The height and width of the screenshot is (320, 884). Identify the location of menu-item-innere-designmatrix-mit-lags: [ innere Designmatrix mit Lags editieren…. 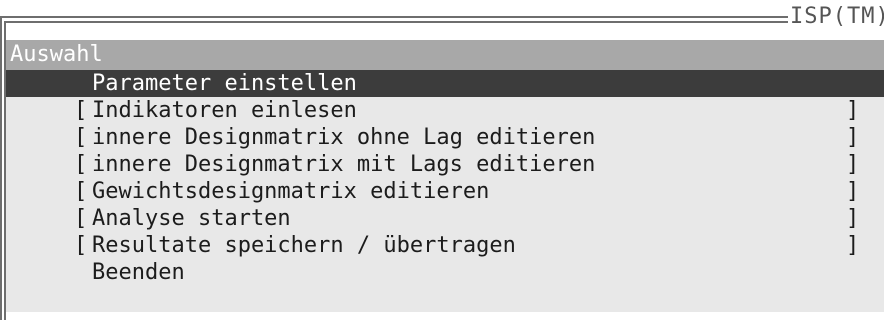
(445, 164).